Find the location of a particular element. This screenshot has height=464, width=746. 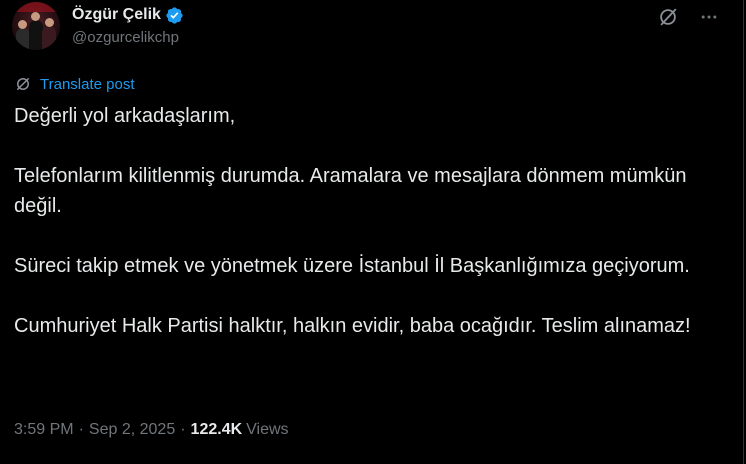

tweet-actions is located at coordinates (688, 17).